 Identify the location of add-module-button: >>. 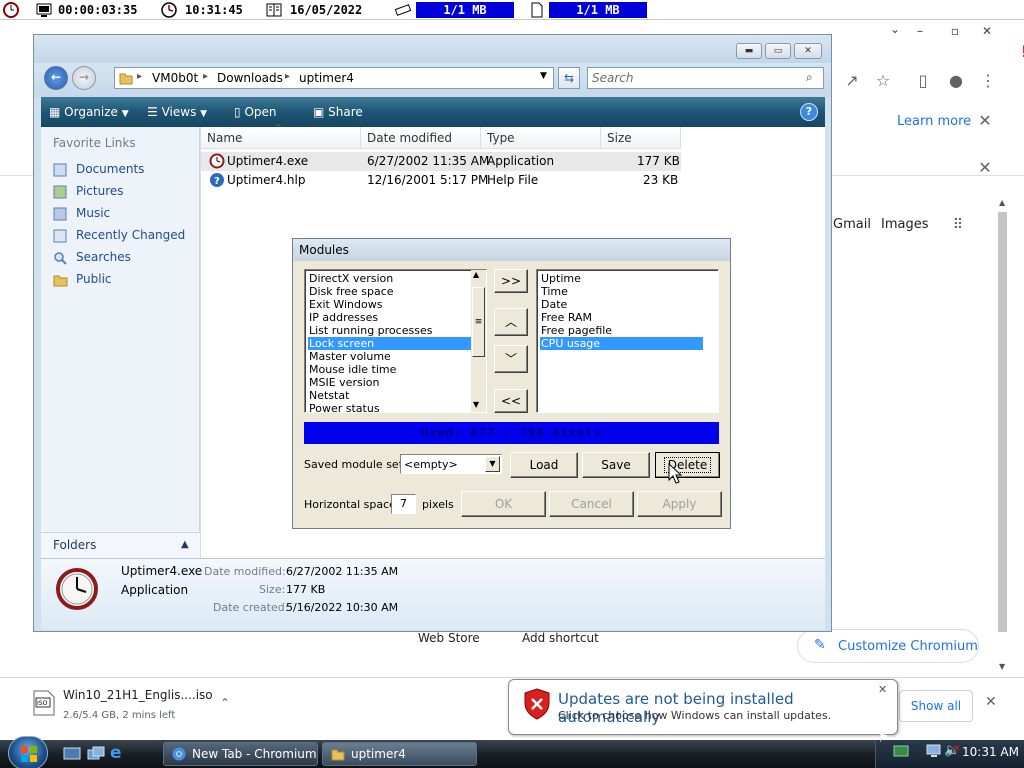
(511, 281).